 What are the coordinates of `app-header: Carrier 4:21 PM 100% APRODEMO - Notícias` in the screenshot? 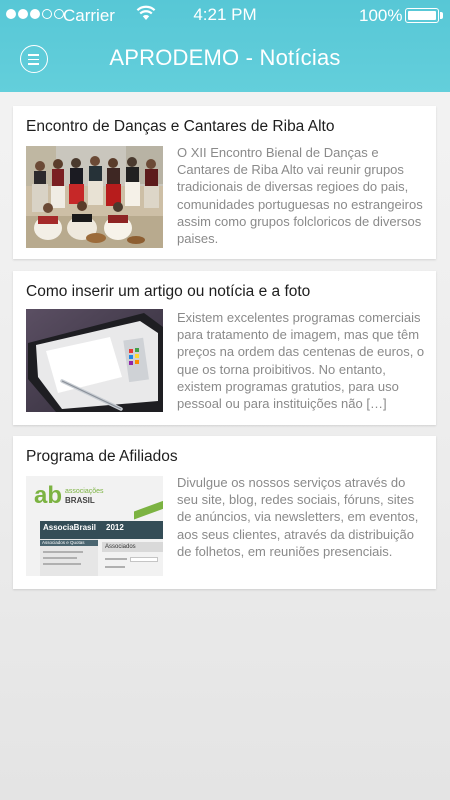 It's located at (225, 46).